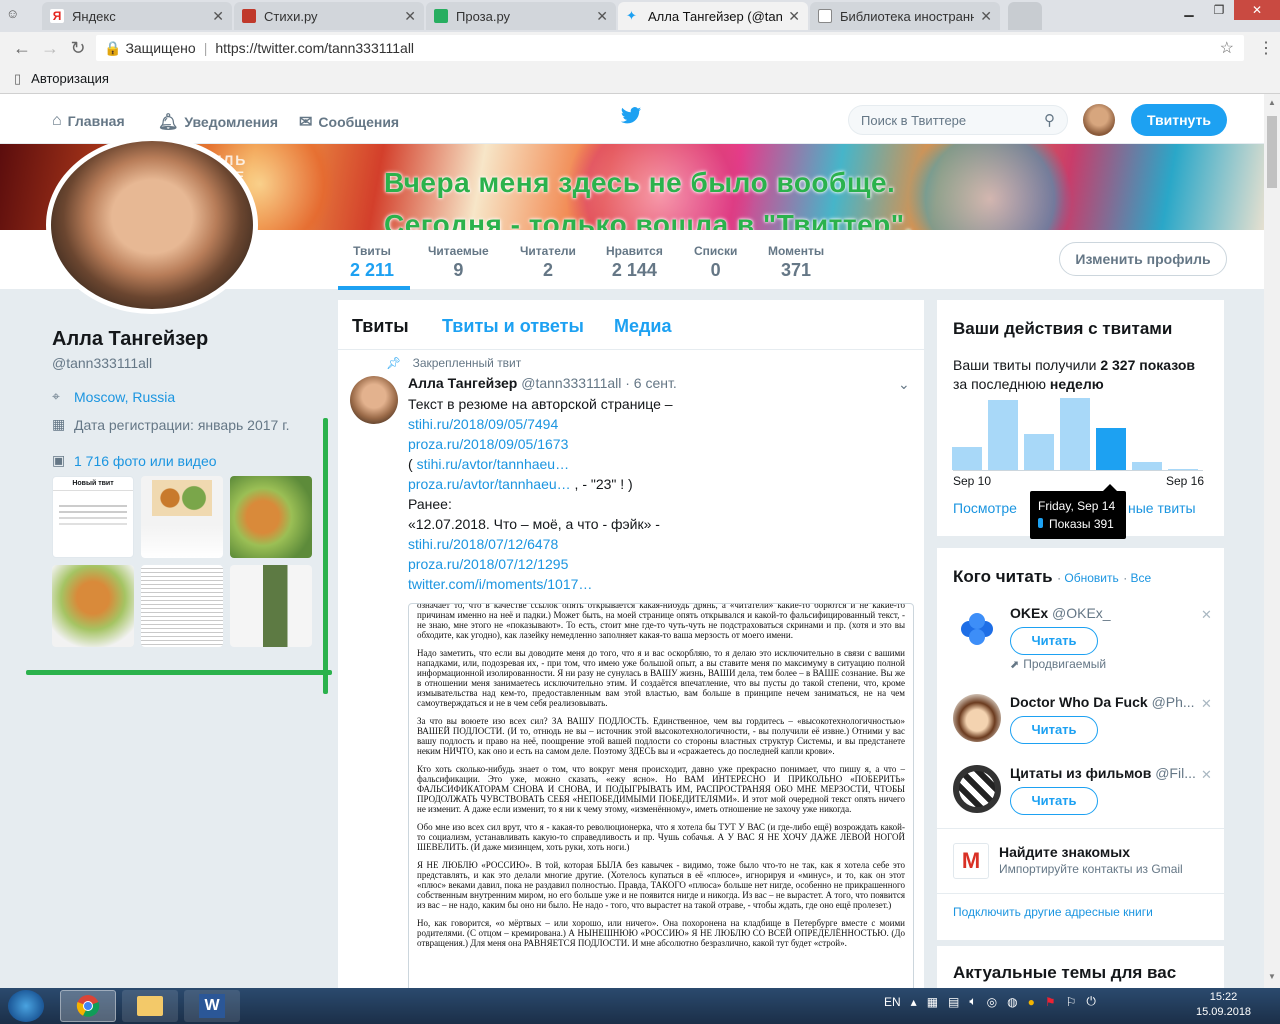  I want to click on flag-icon: ⚐, so click(1071, 1002).